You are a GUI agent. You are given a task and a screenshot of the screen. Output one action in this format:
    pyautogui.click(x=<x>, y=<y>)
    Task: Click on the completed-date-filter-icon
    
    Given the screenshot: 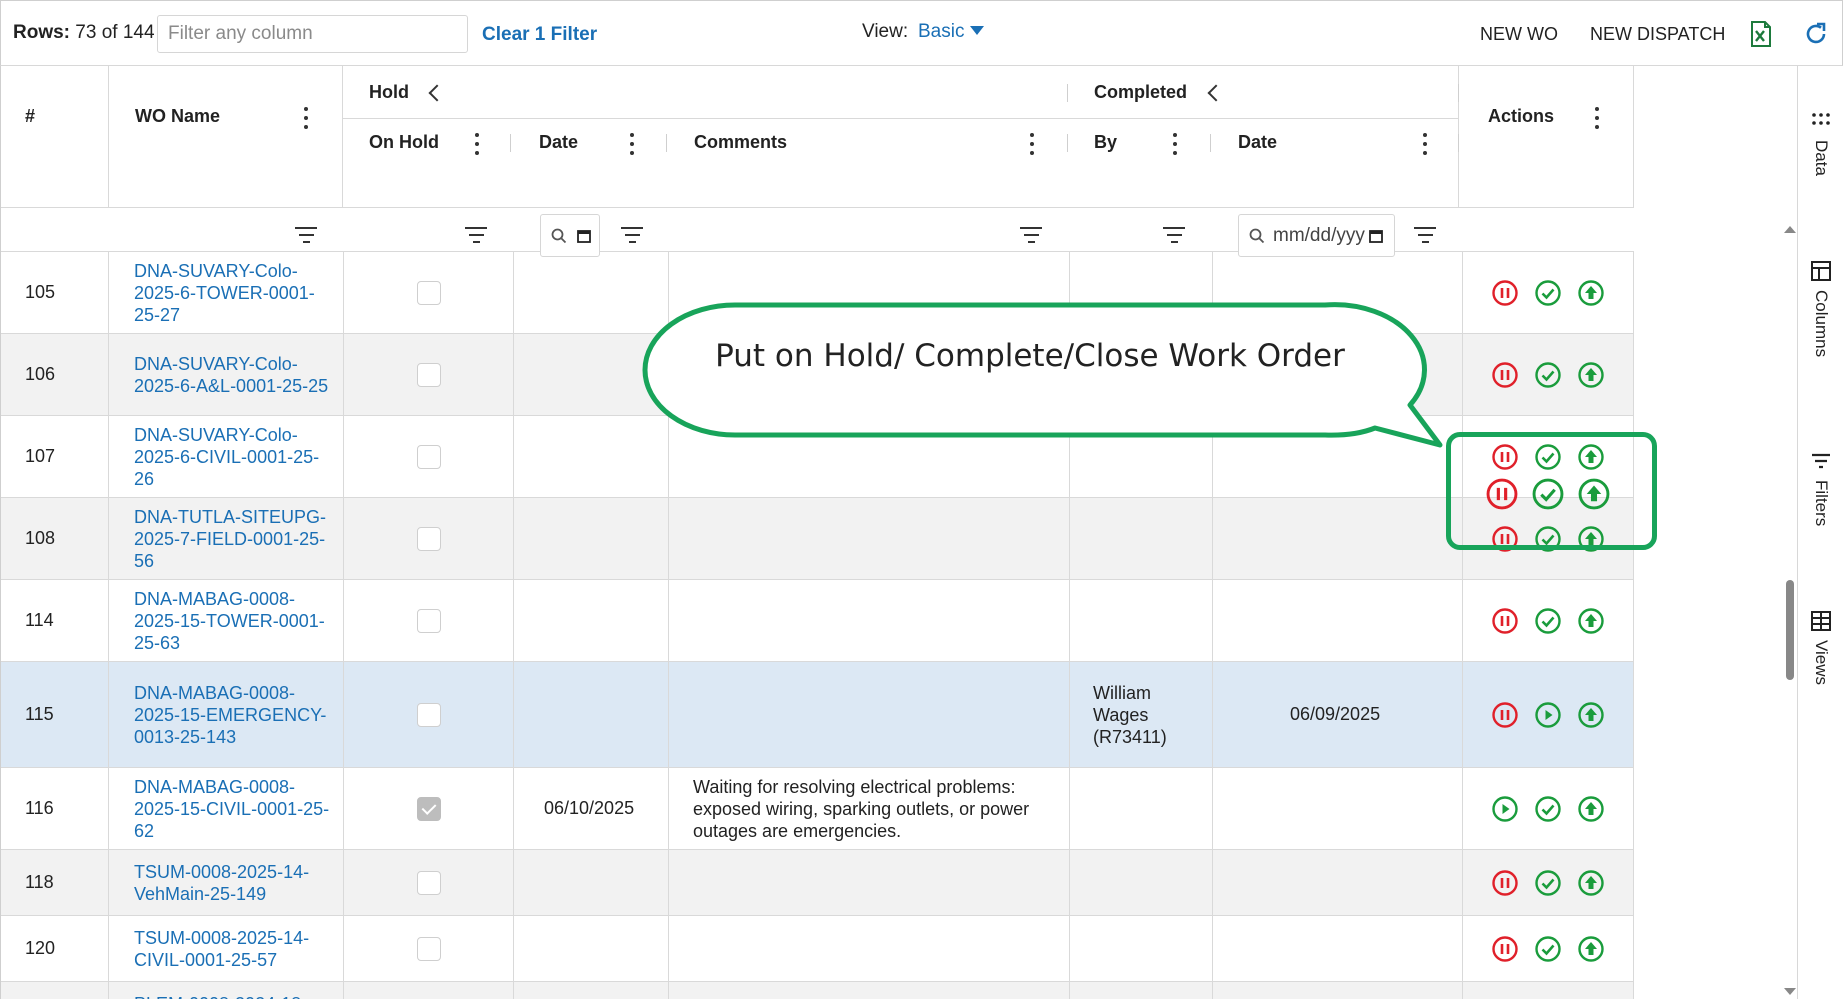 What is the action you would take?
    pyautogui.click(x=1425, y=236)
    